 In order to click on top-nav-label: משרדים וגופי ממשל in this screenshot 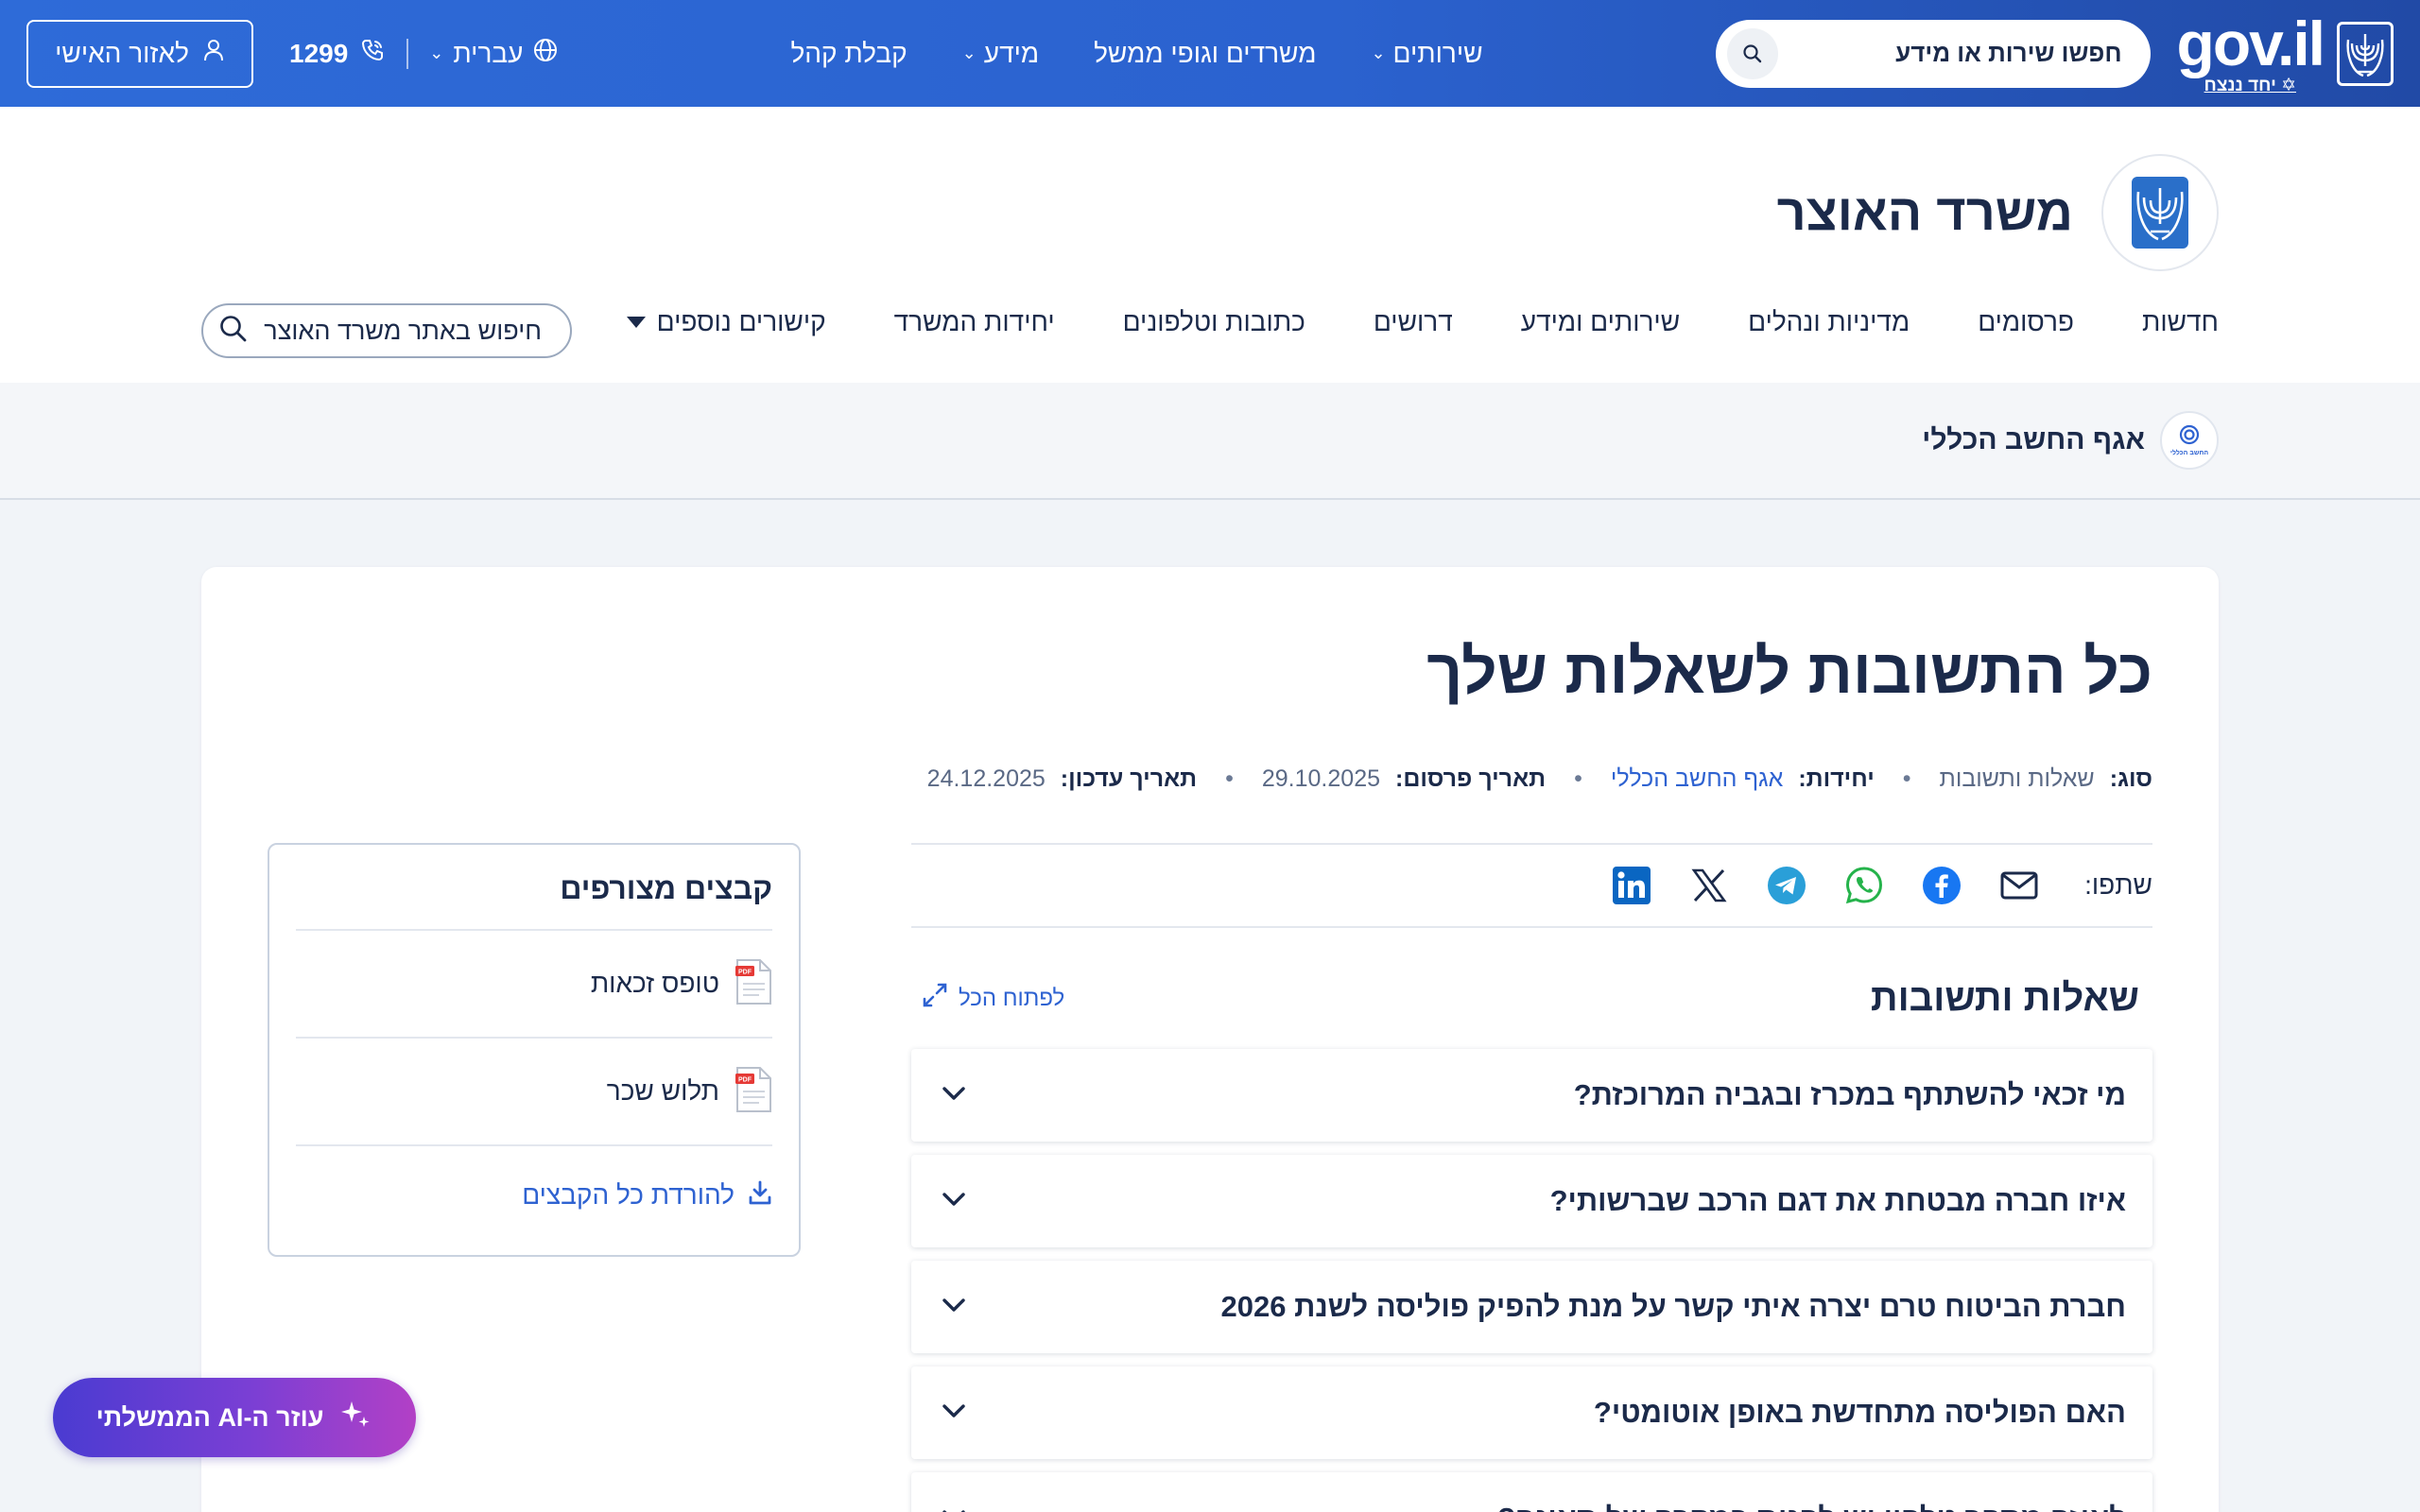, I will do `click(1205, 53)`.